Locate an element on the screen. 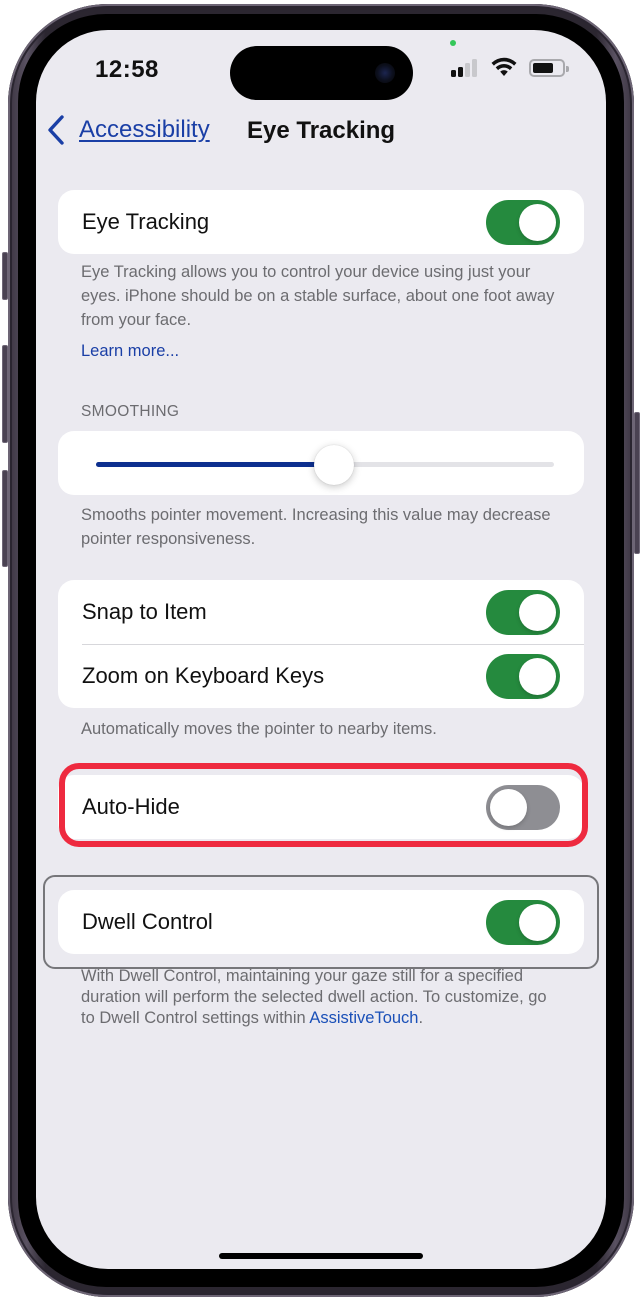 The width and height of the screenshot is (642, 1301). auto-hide-highlight-box is located at coordinates (323, 805).